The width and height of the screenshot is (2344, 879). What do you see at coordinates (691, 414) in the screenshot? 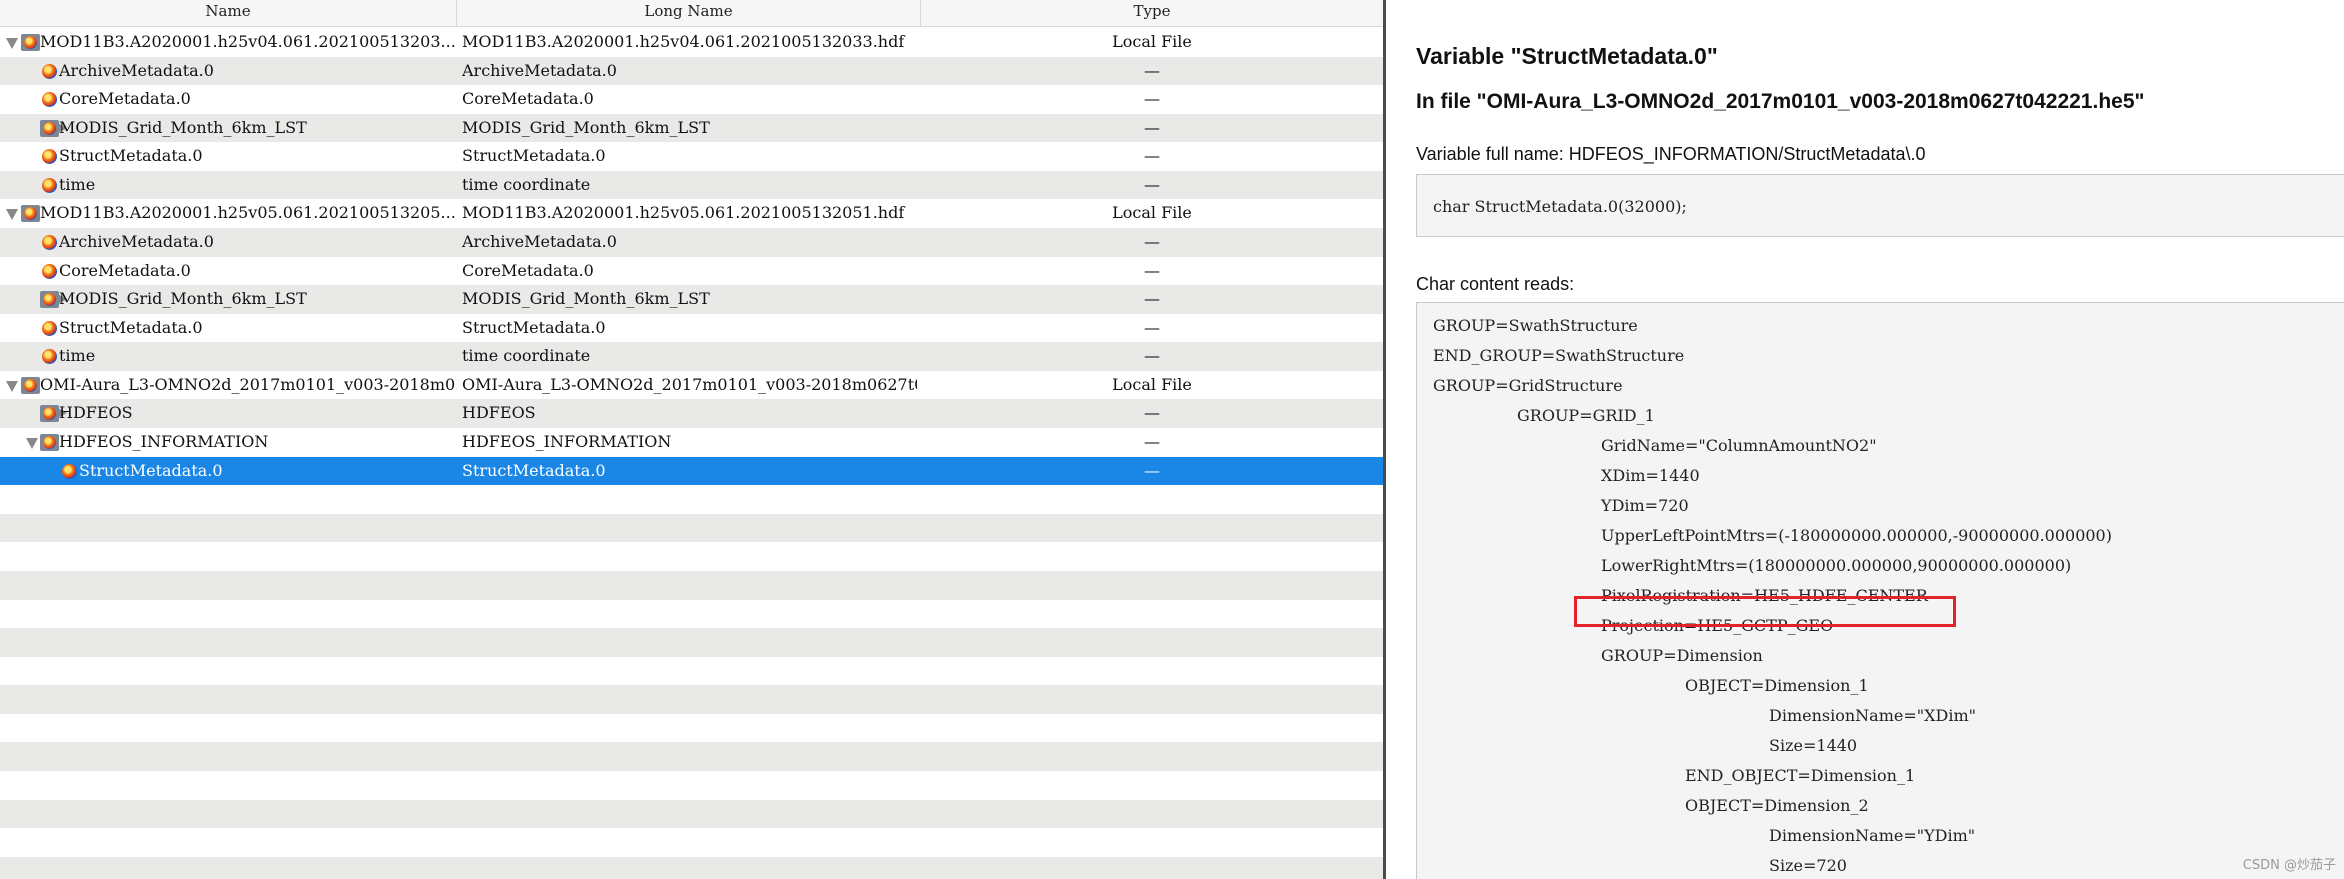
I see `tree-row: HDFEOS HDFEOS —` at bounding box center [691, 414].